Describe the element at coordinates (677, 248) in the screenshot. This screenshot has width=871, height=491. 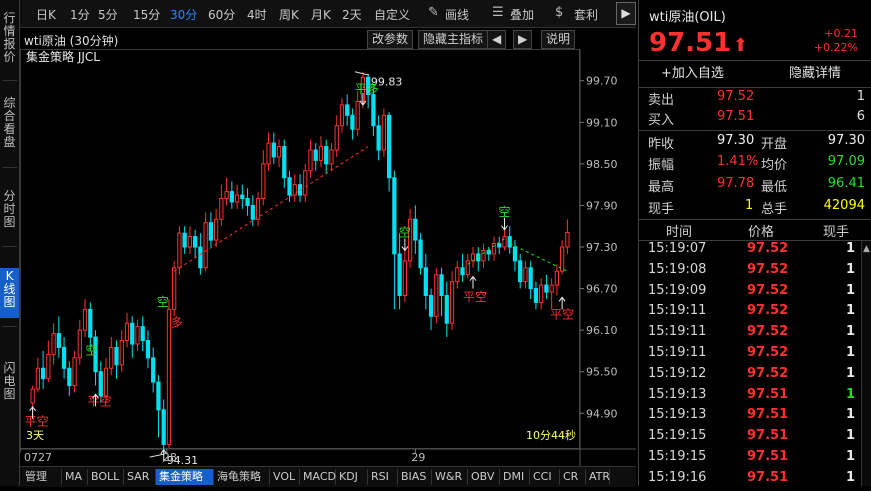
I see `tick-time: 15:19:07` at that location.